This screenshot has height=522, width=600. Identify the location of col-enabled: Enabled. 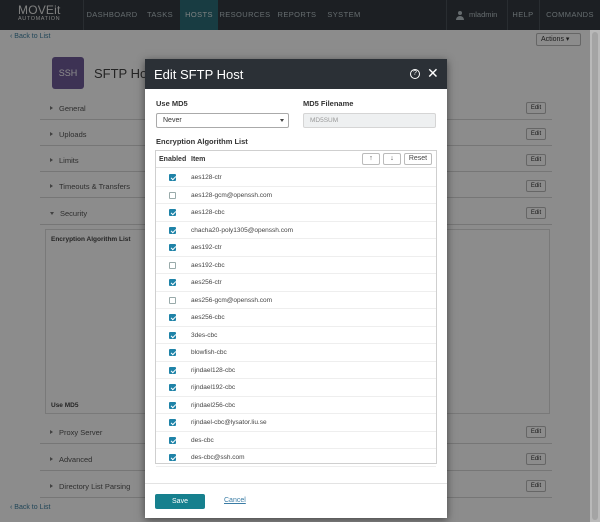
(173, 159).